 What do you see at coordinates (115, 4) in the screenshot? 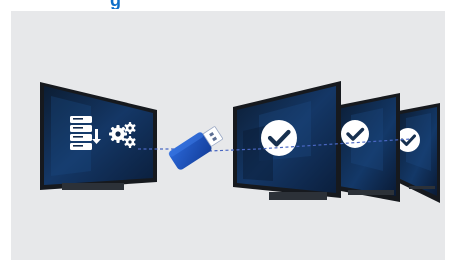
I see `heading-fragment: g` at bounding box center [115, 4].